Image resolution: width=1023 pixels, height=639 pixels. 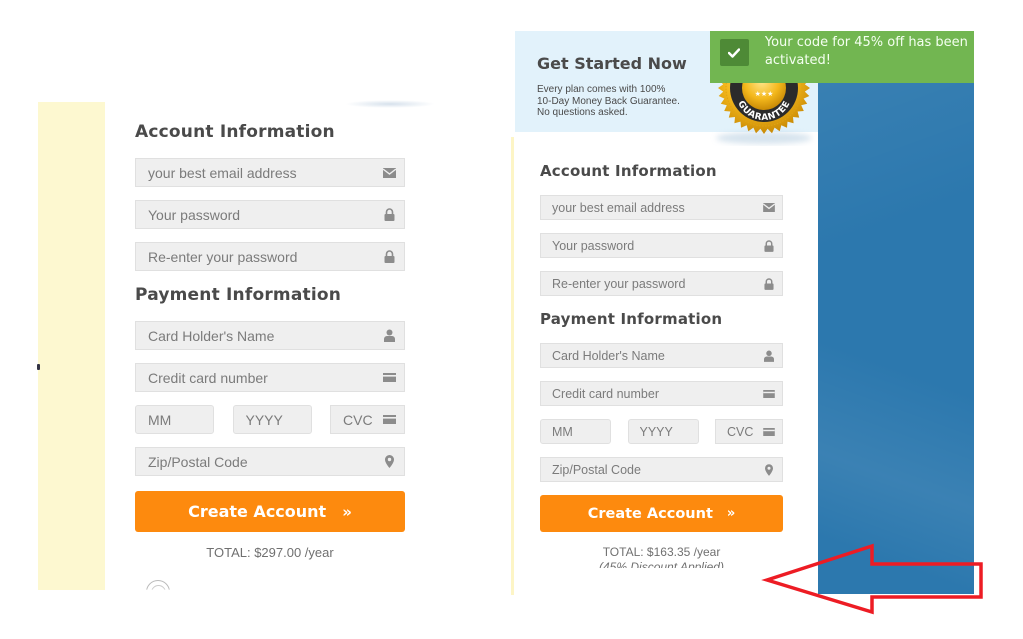 What do you see at coordinates (38, 367) in the screenshot?
I see `carousel-nav-dot` at bounding box center [38, 367].